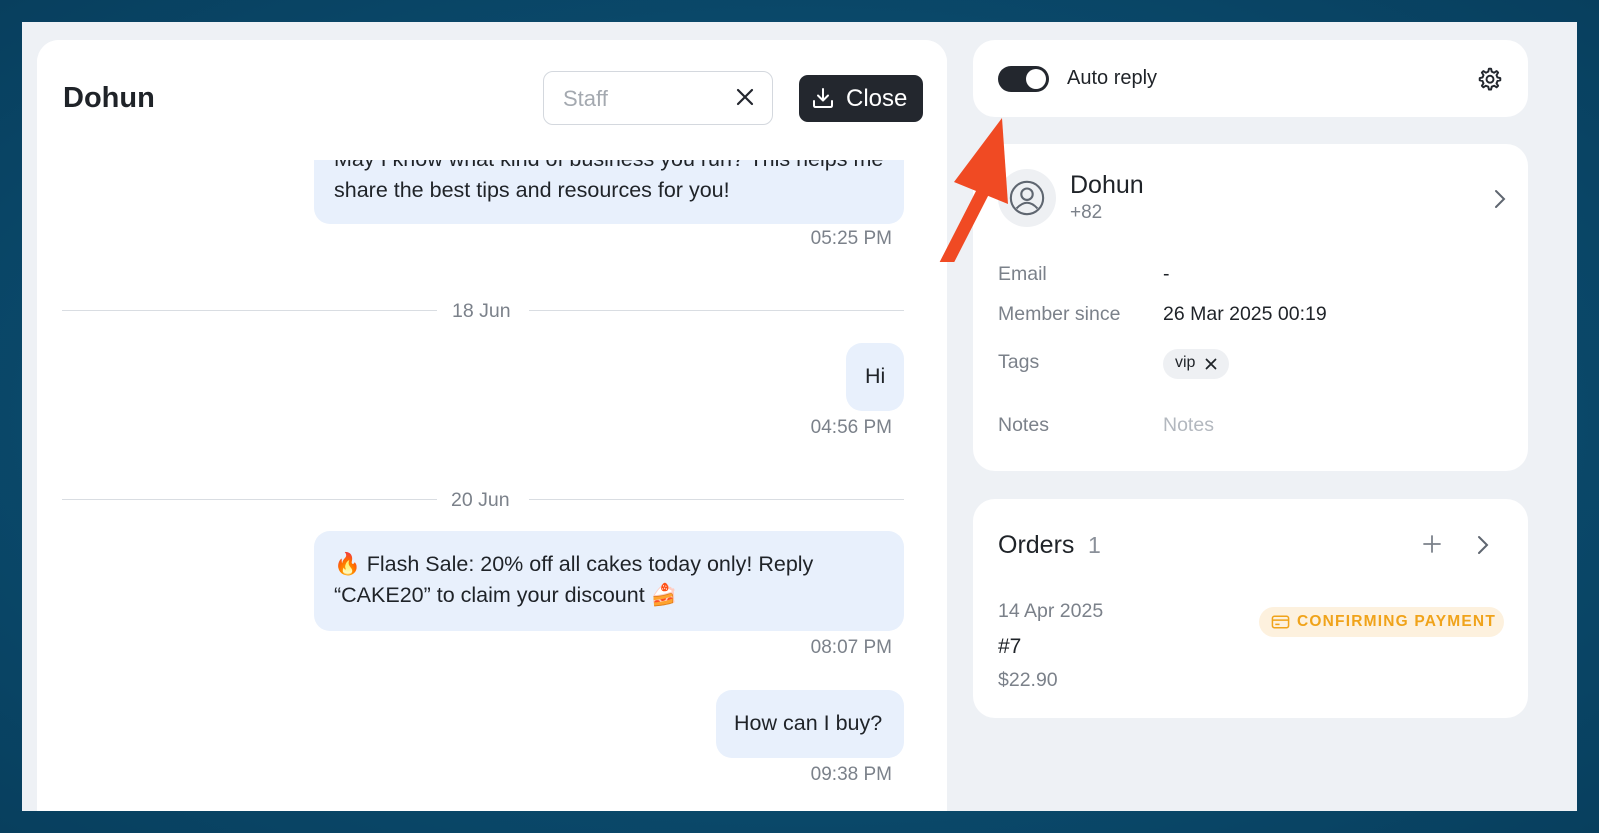 Image resolution: width=1599 pixels, height=833 pixels. What do you see at coordinates (481, 311) in the screenshot?
I see `date-divider: 18 Jun` at bounding box center [481, 311].